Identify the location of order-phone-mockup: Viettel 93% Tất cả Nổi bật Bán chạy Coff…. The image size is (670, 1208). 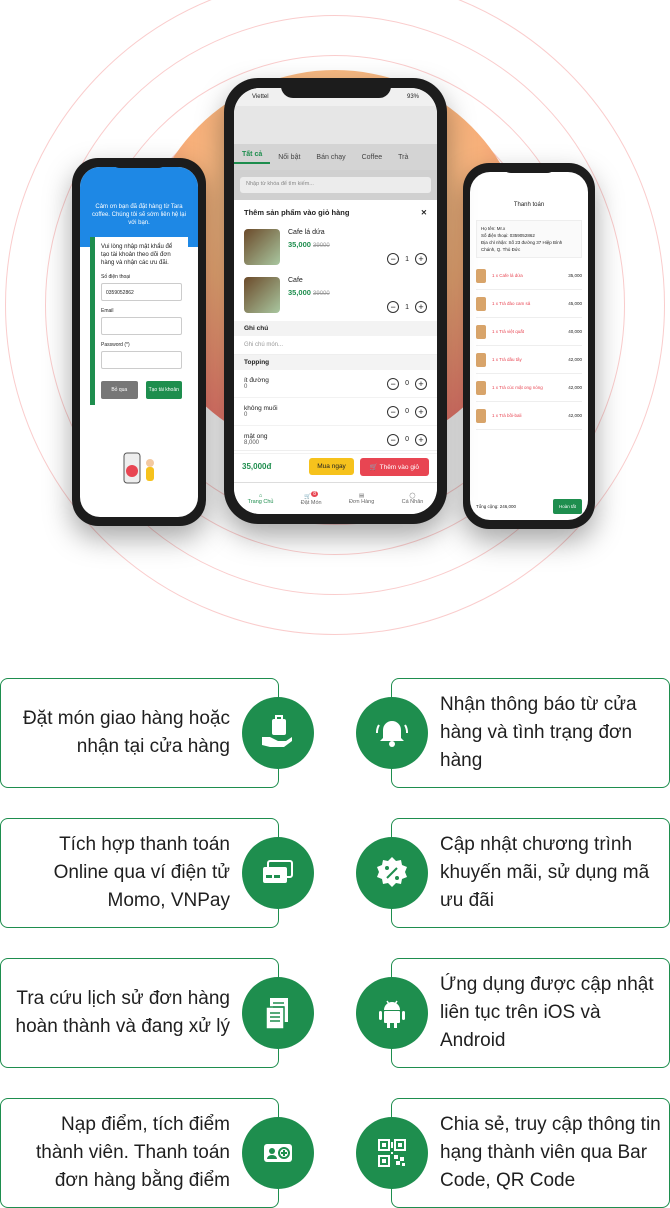
(335, 301).